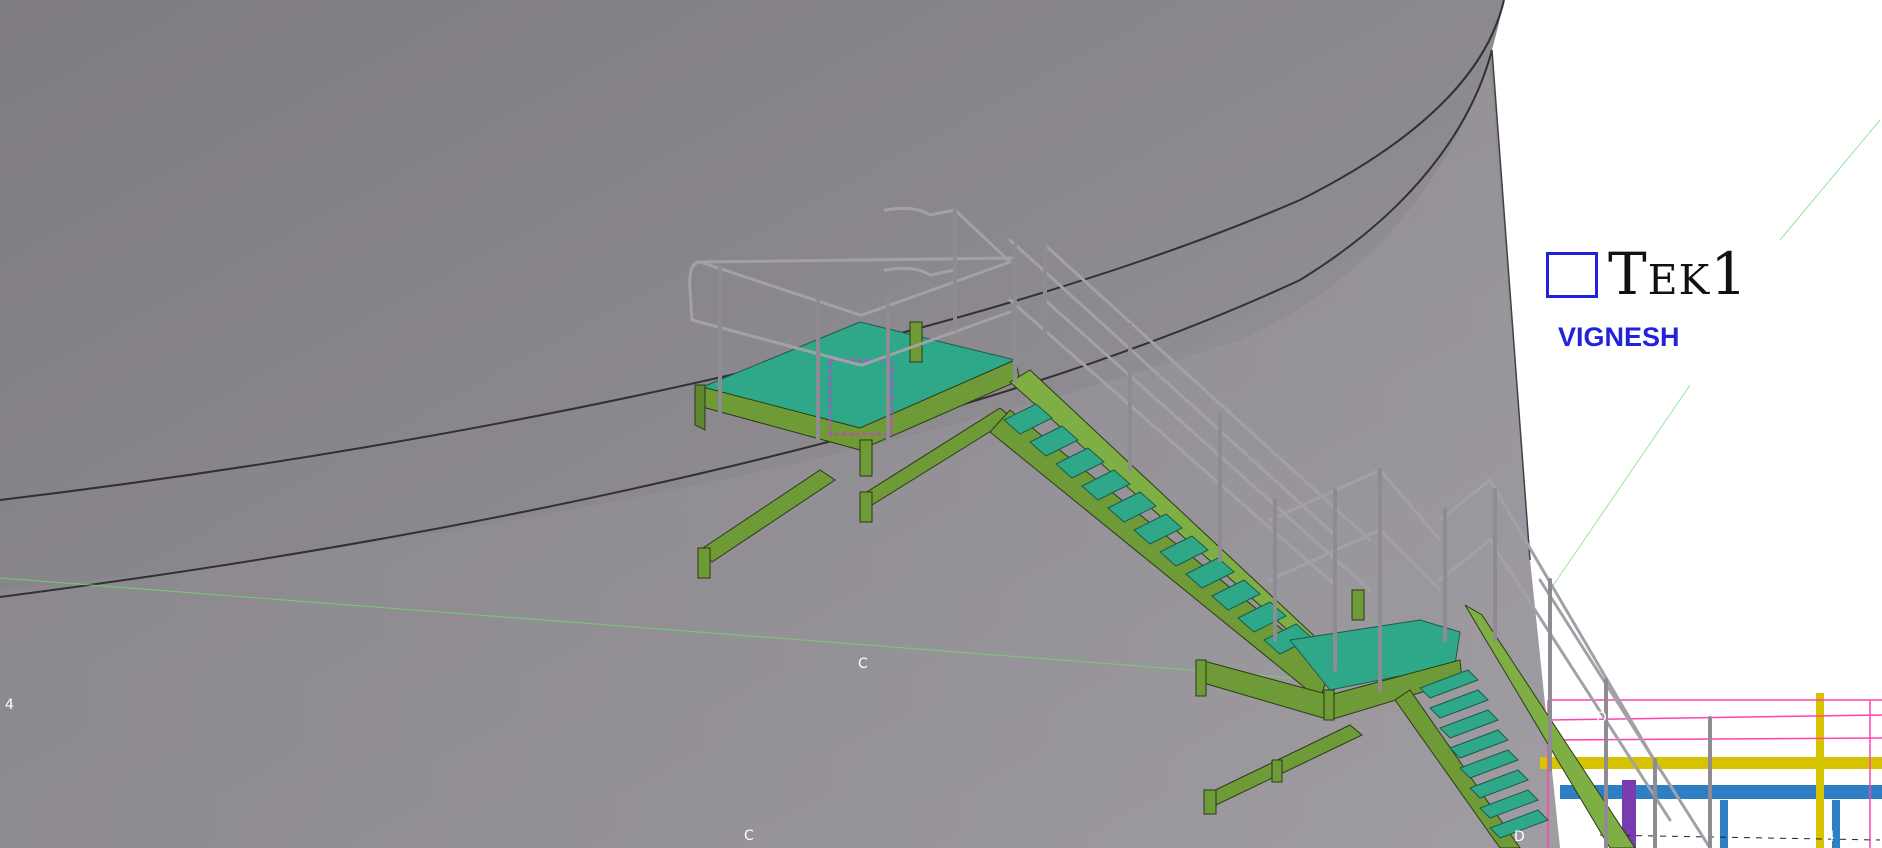 This screenshot has width=1882, height=848. Describe the element at coordinates (700, 407) in the screenshot. I see `upper-platform-frame-side` at that location.